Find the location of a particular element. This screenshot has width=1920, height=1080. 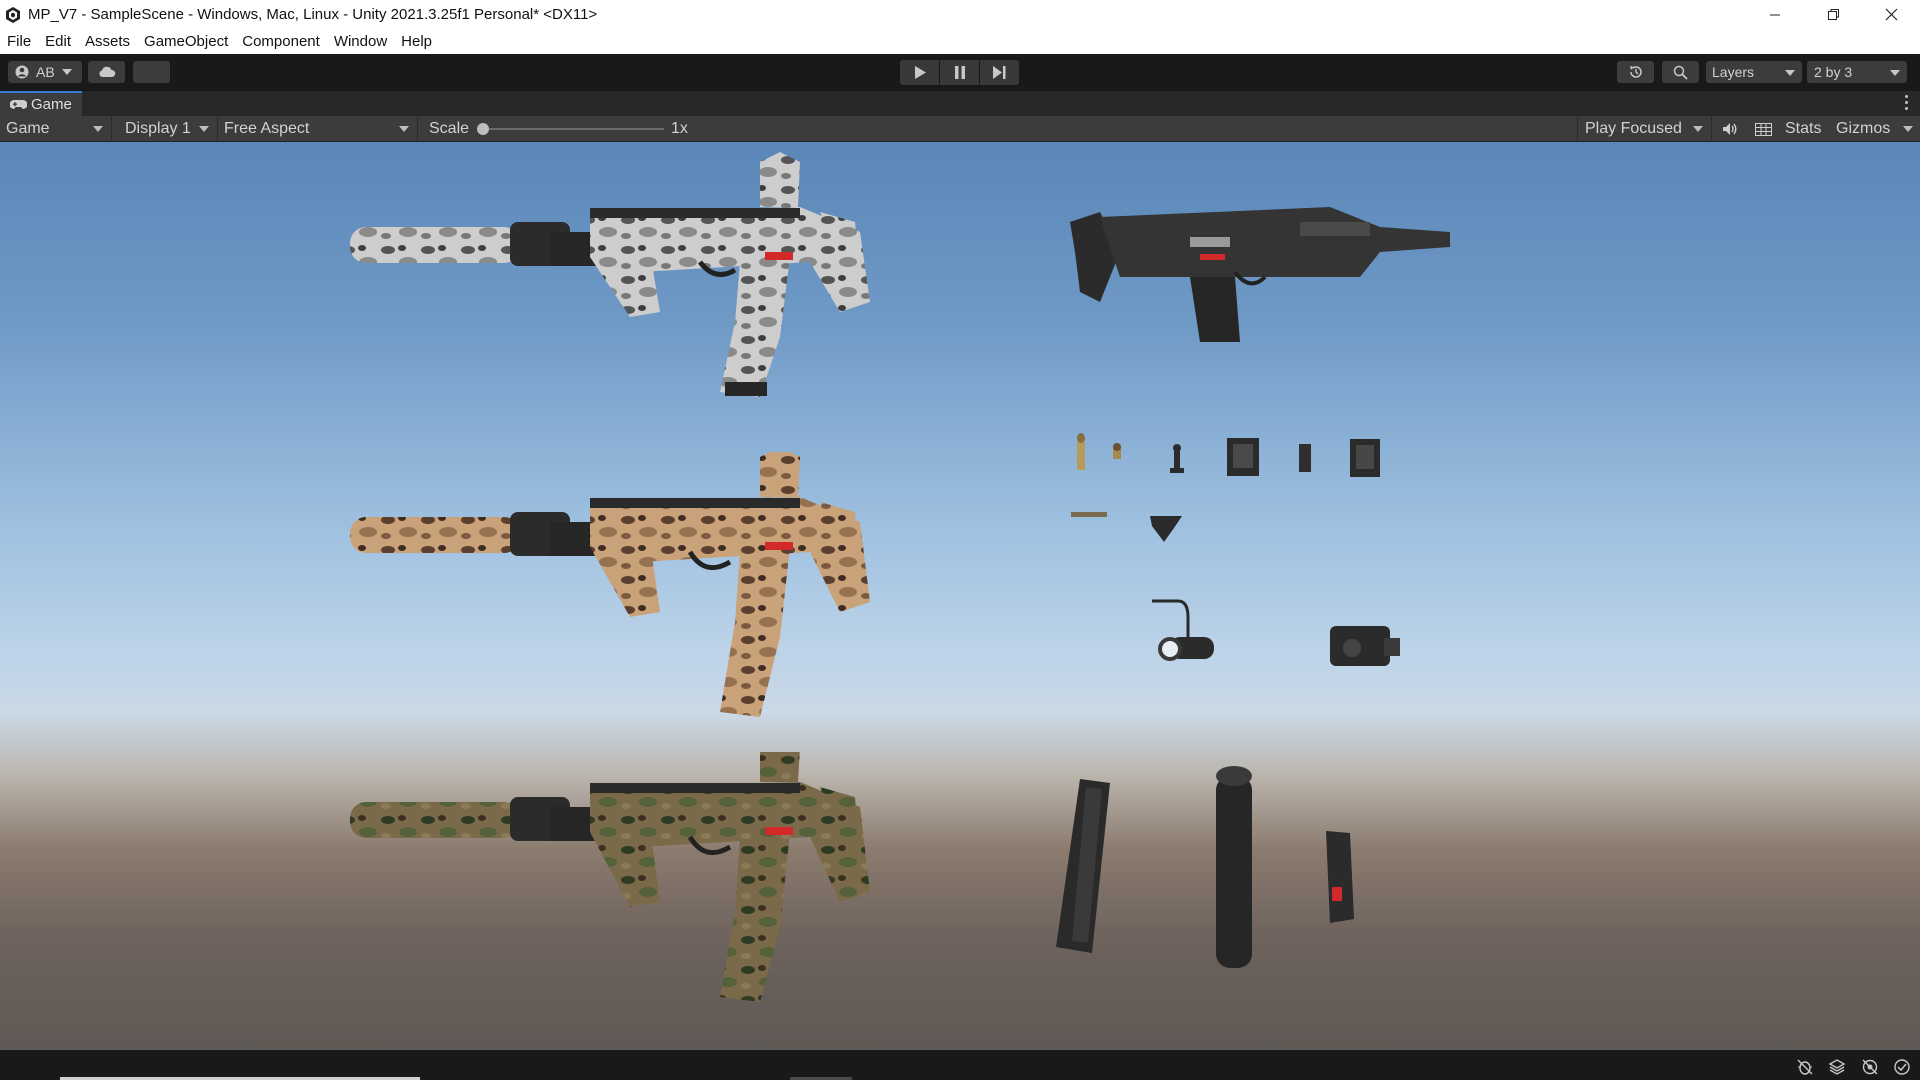

close-icon is located at coordinates (1891, 14).